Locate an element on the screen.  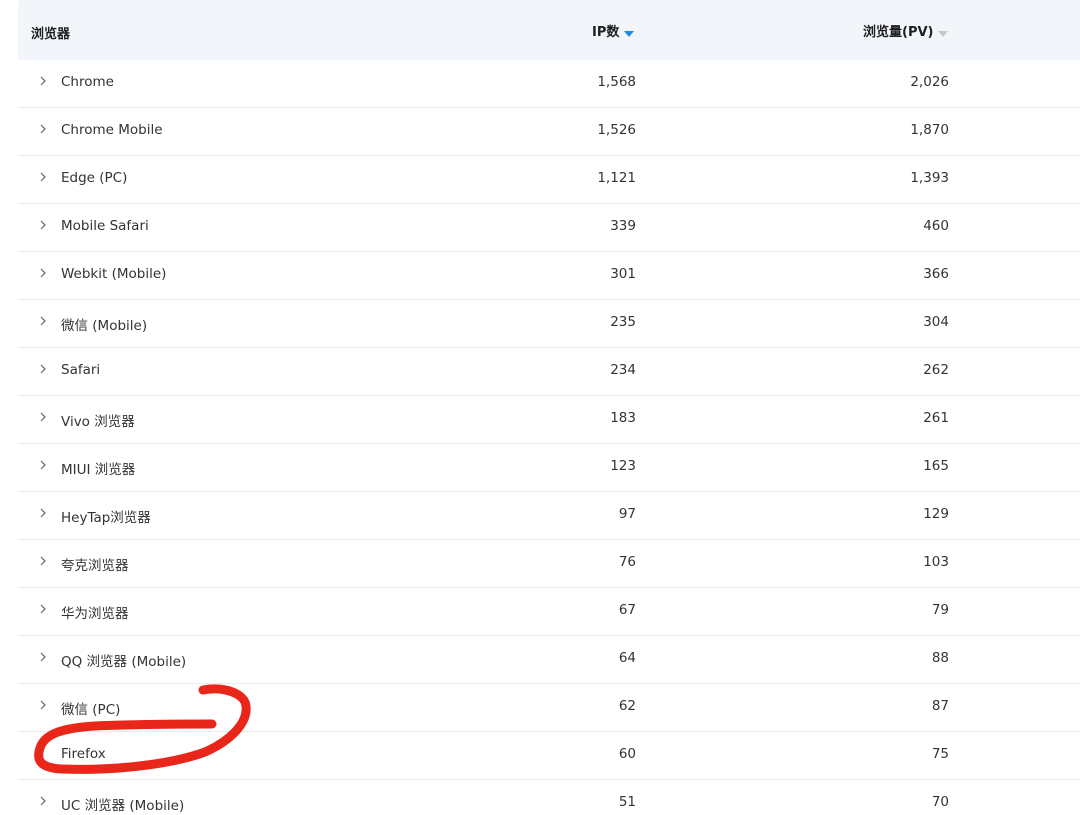
cell-ip-count: 1,568 is located at coordinates (616, 82).